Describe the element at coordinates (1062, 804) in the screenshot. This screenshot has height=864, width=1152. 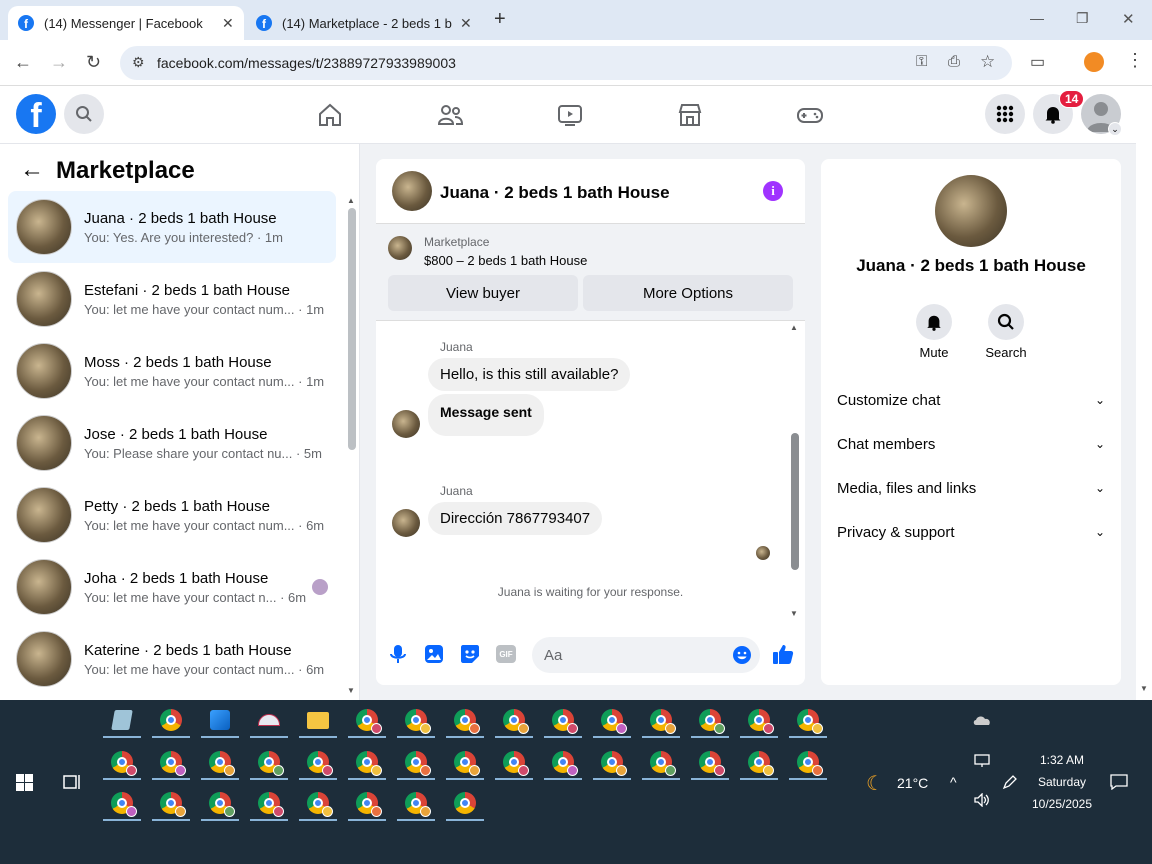
I see `clock-date: 10/25/2025` at that location.